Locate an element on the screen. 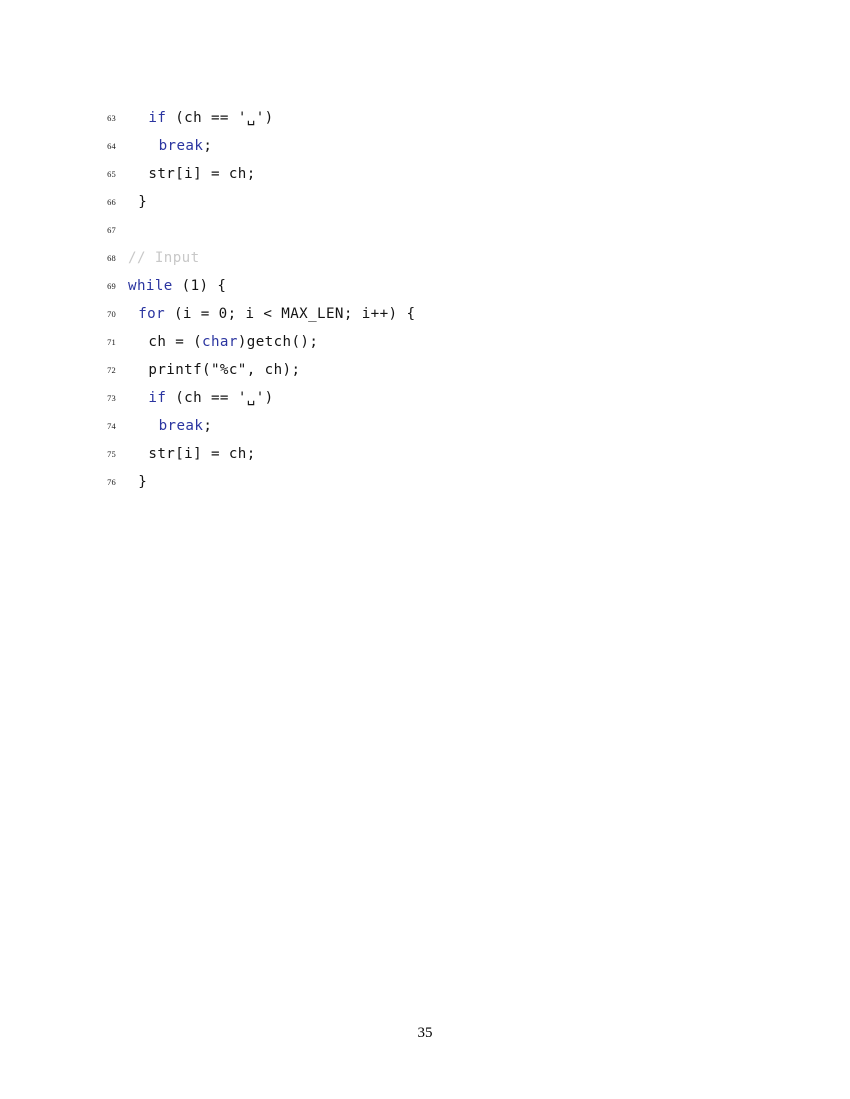  code-line: 75 str[i] = ch; is located at coordinates (424, 454).